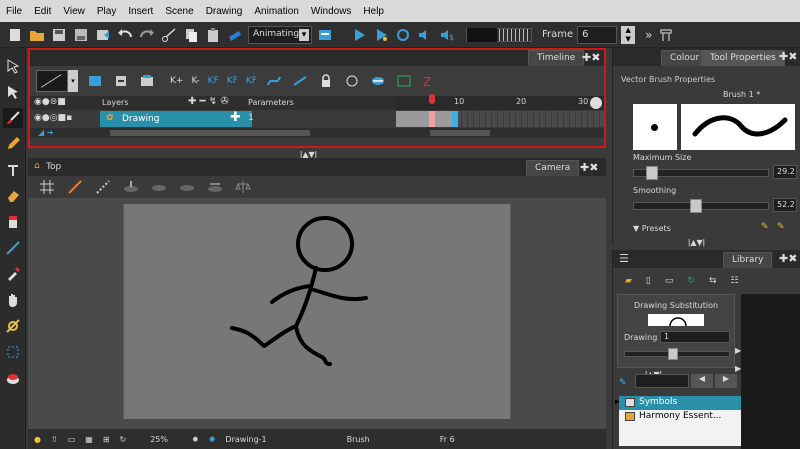 Image resolution: width=800 pixels, height=449 pixels. What do you see at coordinates (59, 35) in the screenshot?
I see `save-icon` at bounding box center [59, 35].